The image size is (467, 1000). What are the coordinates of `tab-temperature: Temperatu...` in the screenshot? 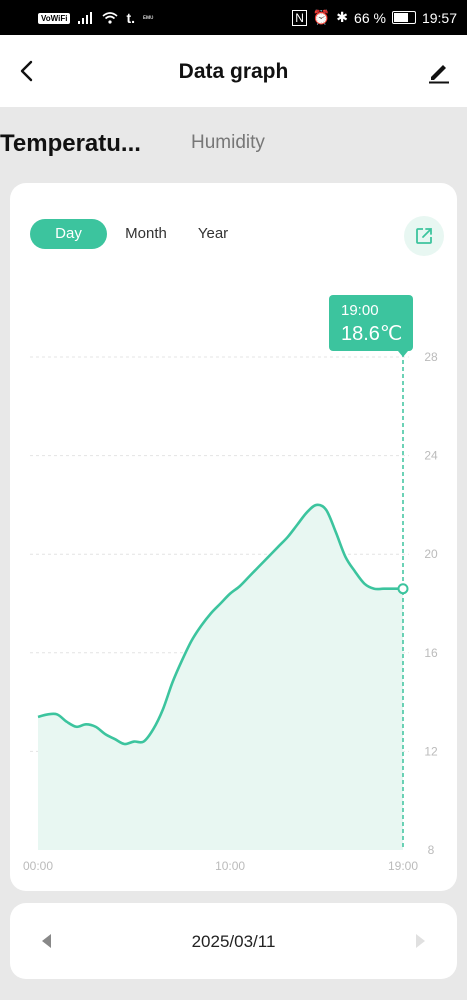 It's located at (70, 144).